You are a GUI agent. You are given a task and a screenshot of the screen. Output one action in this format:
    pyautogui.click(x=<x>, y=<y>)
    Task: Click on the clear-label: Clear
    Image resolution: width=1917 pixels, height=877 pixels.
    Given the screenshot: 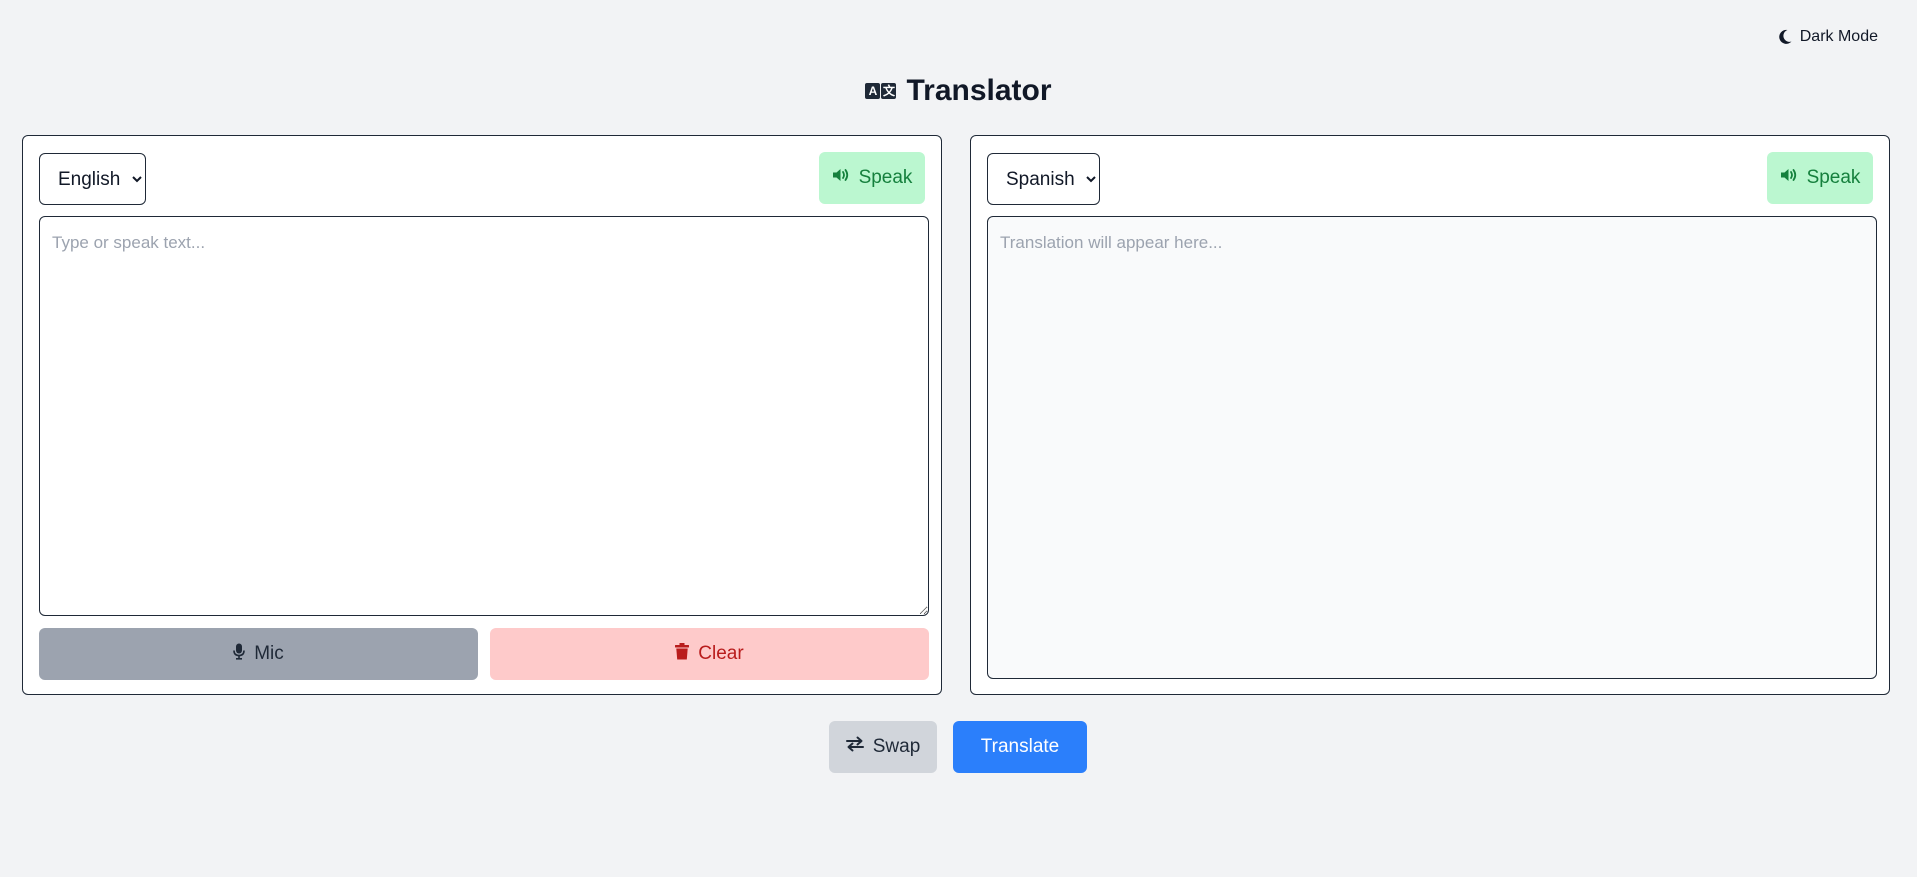 What is the action you would take?
    pyautogui.click(x=721, y=653)
    